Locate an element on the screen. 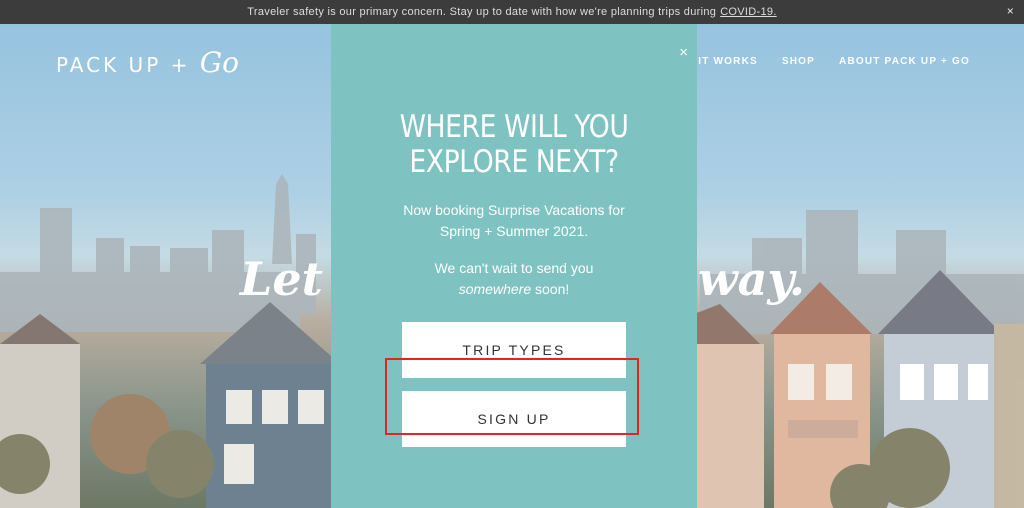  modal-title: WHERE WILL YOU EXPLORE NEXT? is located at coordinates (514, 145).